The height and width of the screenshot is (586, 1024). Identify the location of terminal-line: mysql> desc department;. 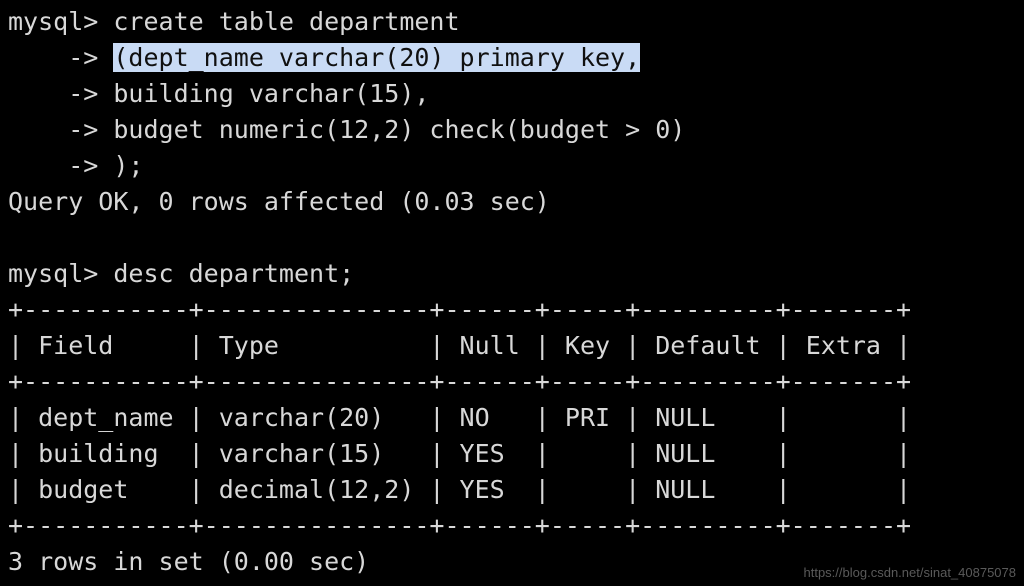
(181, 273).